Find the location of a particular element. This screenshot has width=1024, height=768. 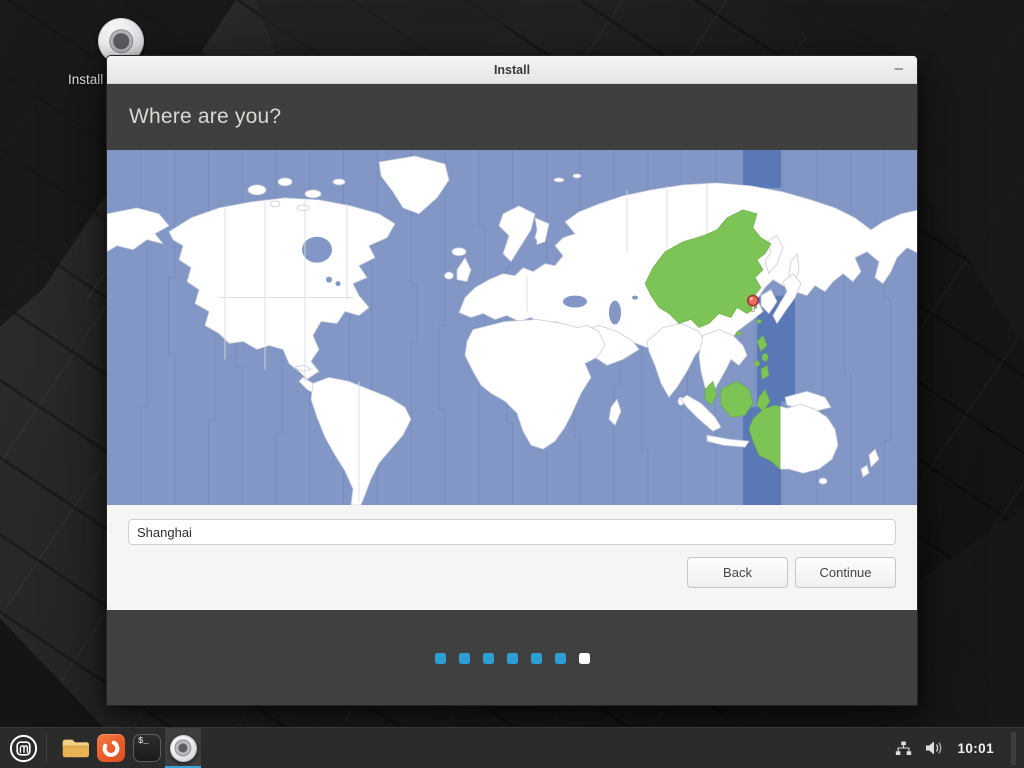

taskbar-clock: 10:01 is located at coordinates (975, 748).